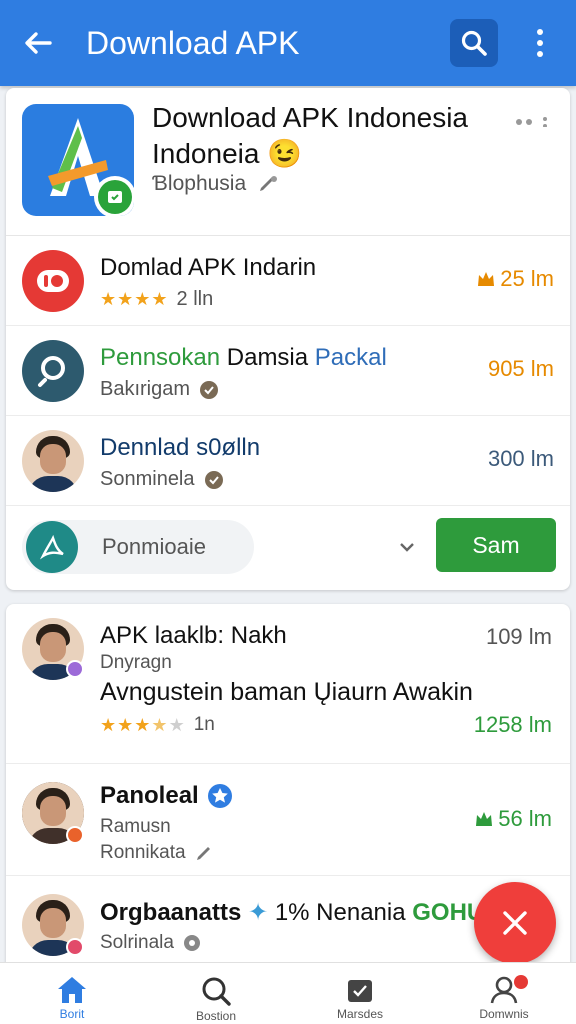  I want to click on item-size: 56 lm, so click(525, 818).